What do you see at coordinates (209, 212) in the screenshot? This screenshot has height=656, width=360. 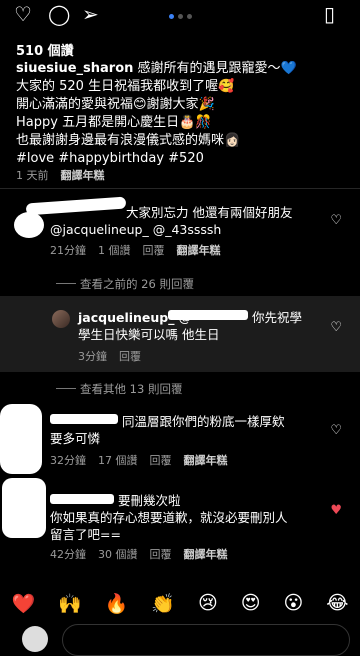 I see `comment-text: 大家別忘力 他還有兩個好朋友` at bounding box center [209, 212].